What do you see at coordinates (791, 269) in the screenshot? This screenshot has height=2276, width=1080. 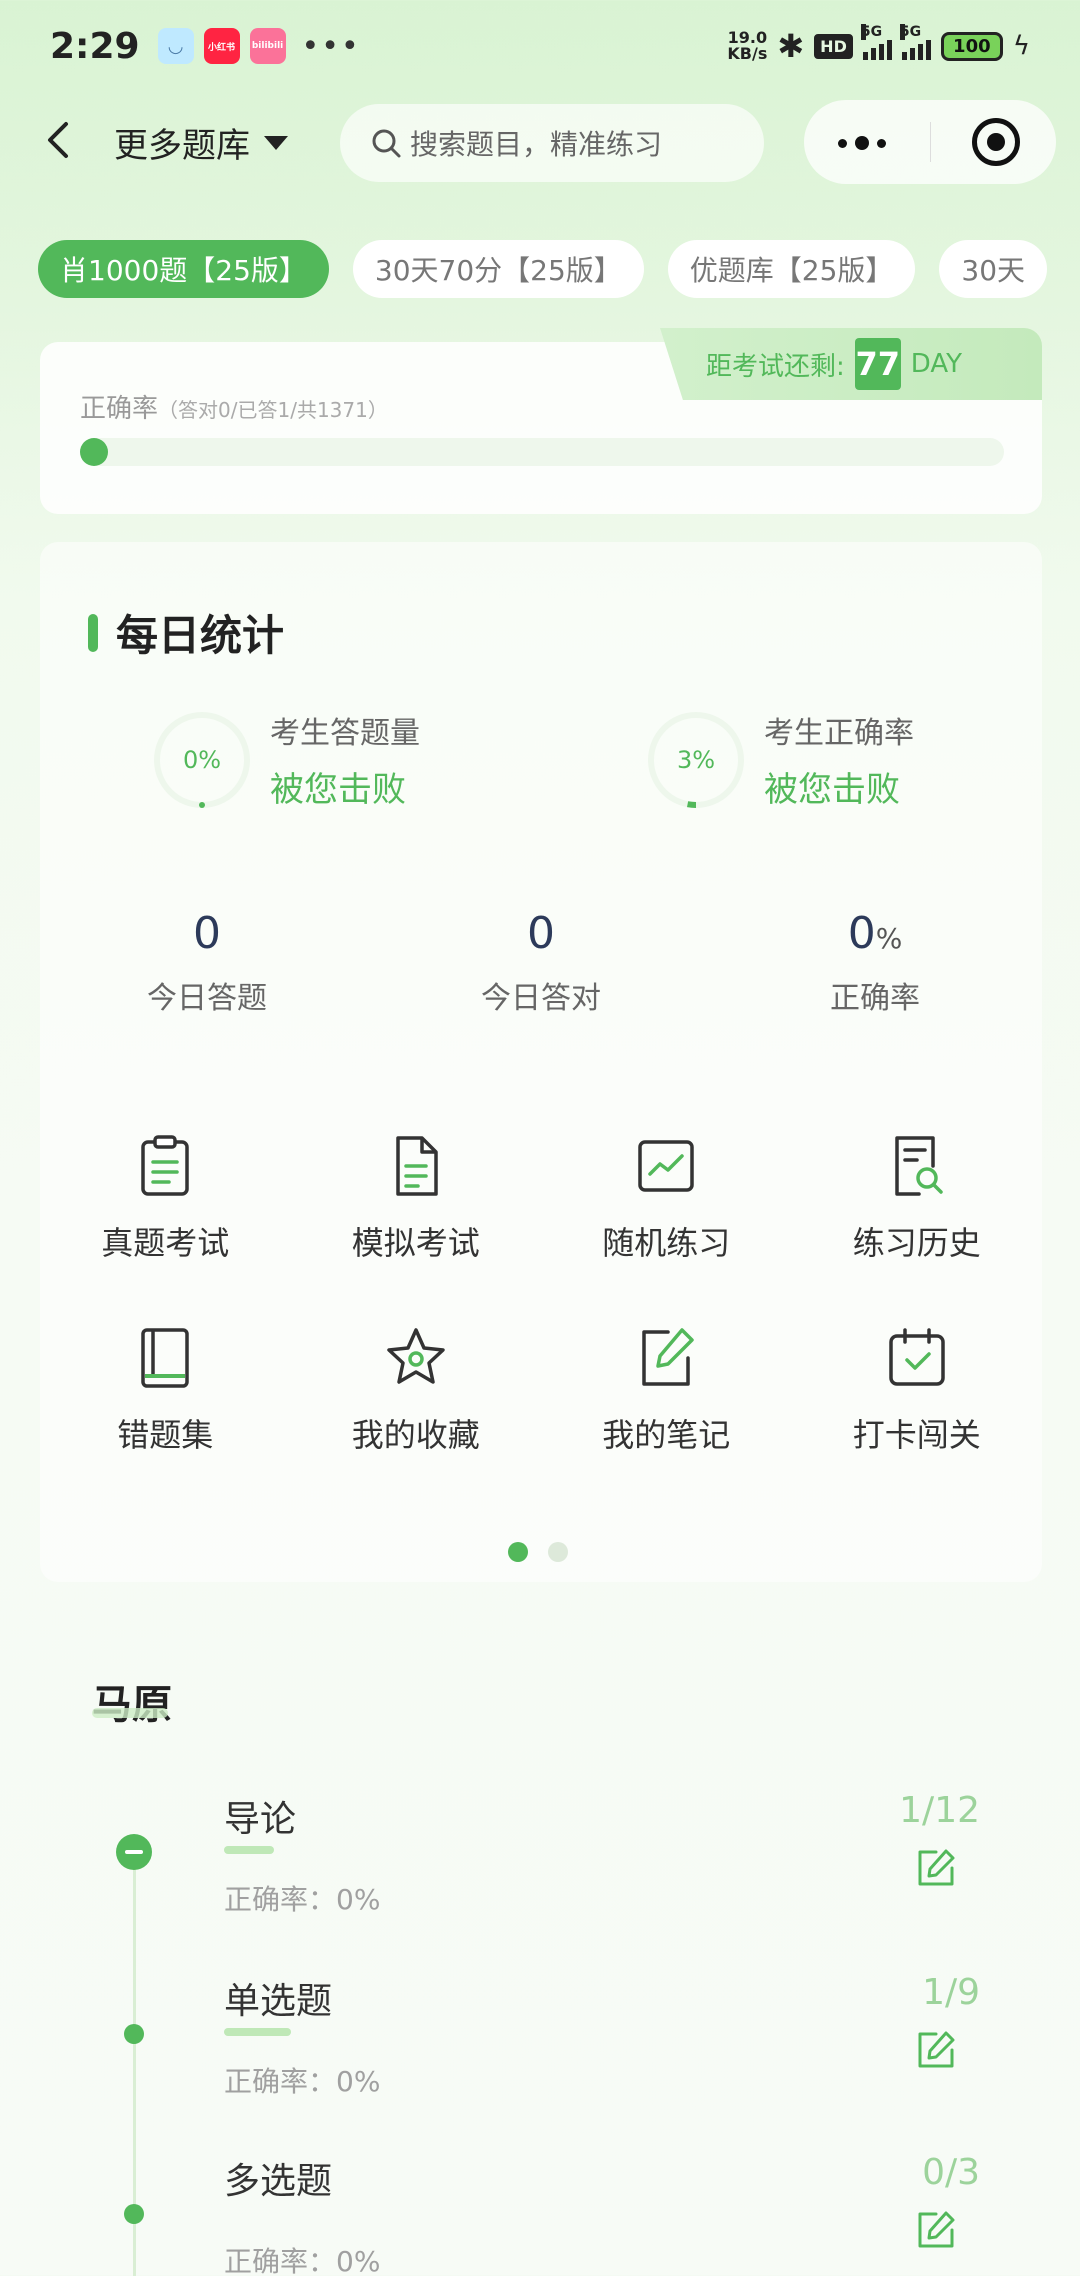 I see `tab-bank-3: 优题库【25版】` at bounding box center [791, 269].